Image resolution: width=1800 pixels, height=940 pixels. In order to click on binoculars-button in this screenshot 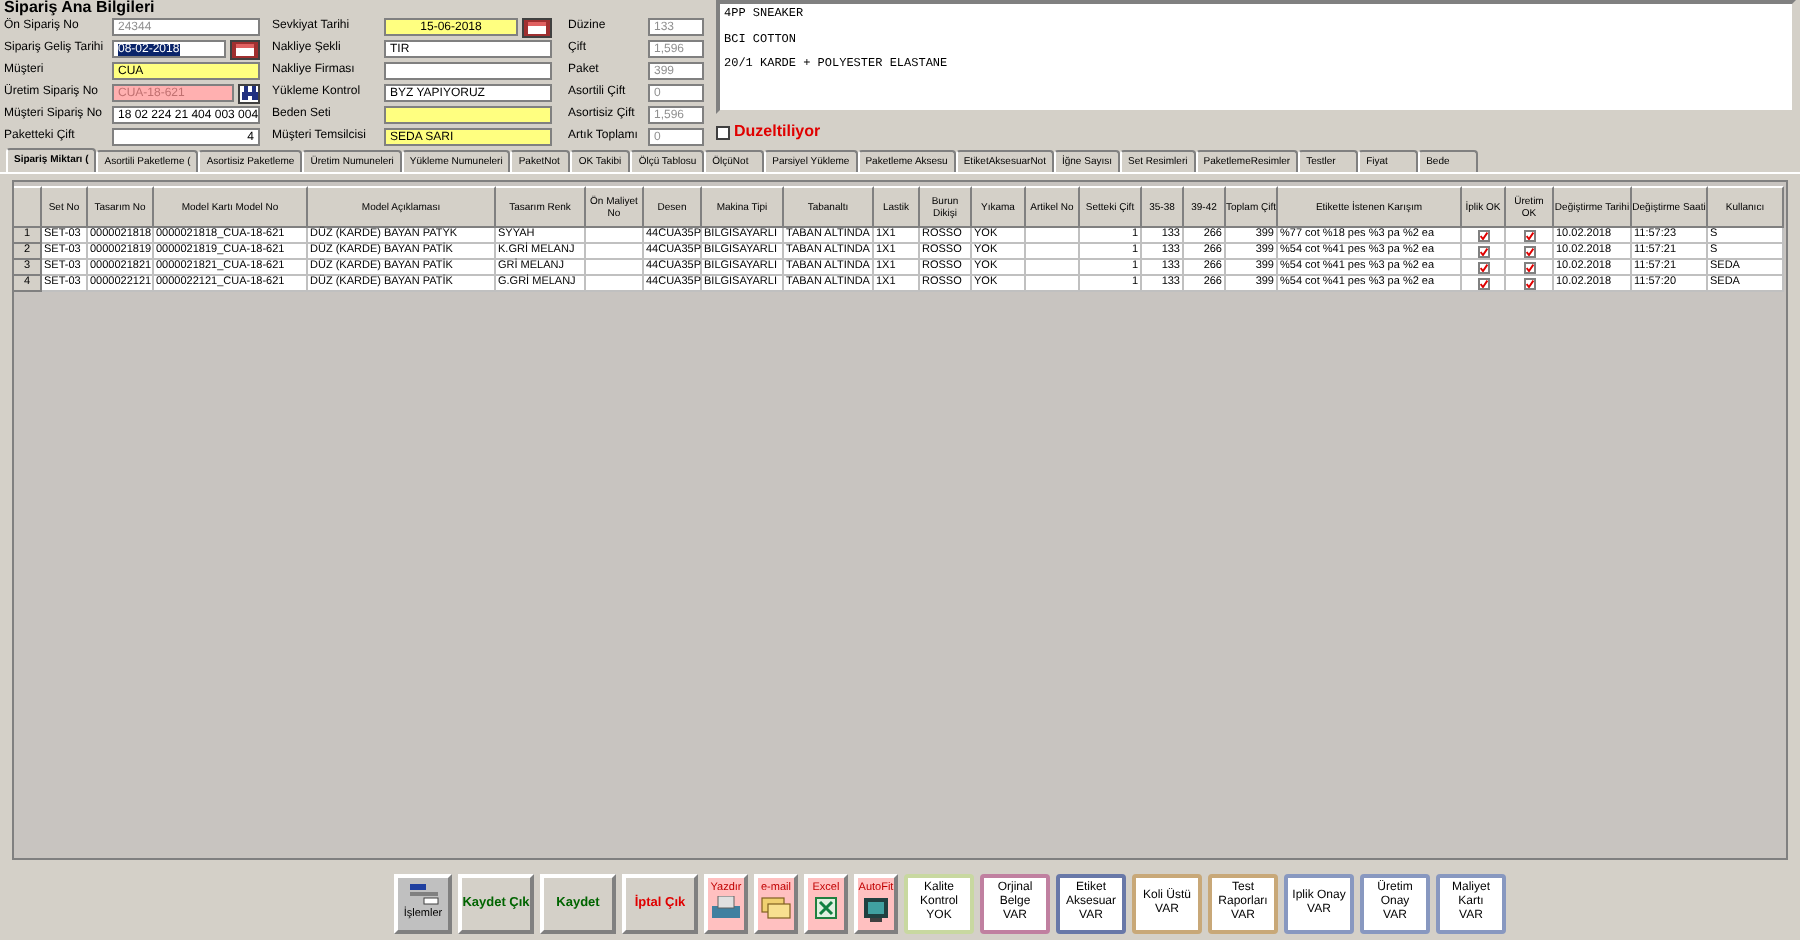, I will do `click(249, 93)`.